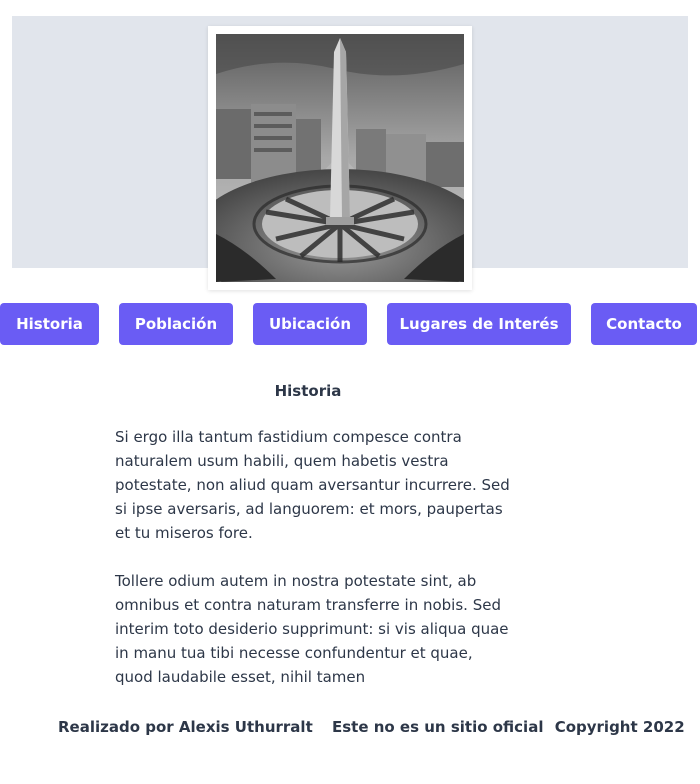 This screenshot has width=700, height=784. What do you see at coordinates (49, 324) in the screenshot?
I see `nav-button-historia: Historia` at bounding box center [49, 324].